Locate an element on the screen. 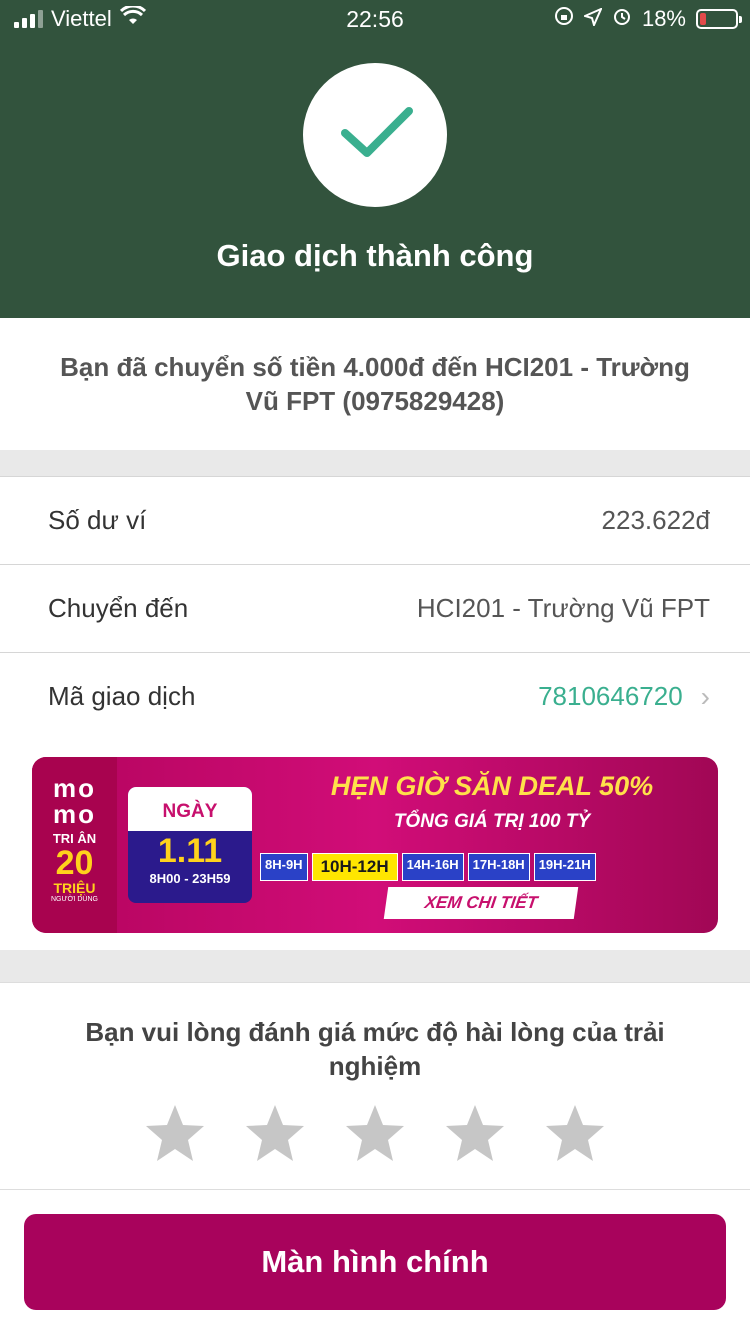  footer: Màn hình chính is located at coordinates (375, 1262).